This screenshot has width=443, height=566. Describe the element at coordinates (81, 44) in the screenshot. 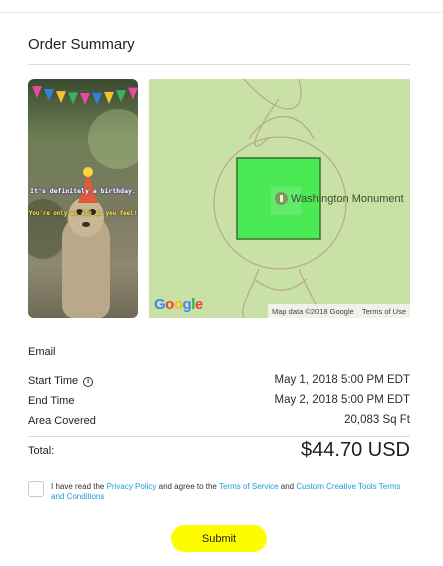

I see `page-title: Order Summary` at that location.